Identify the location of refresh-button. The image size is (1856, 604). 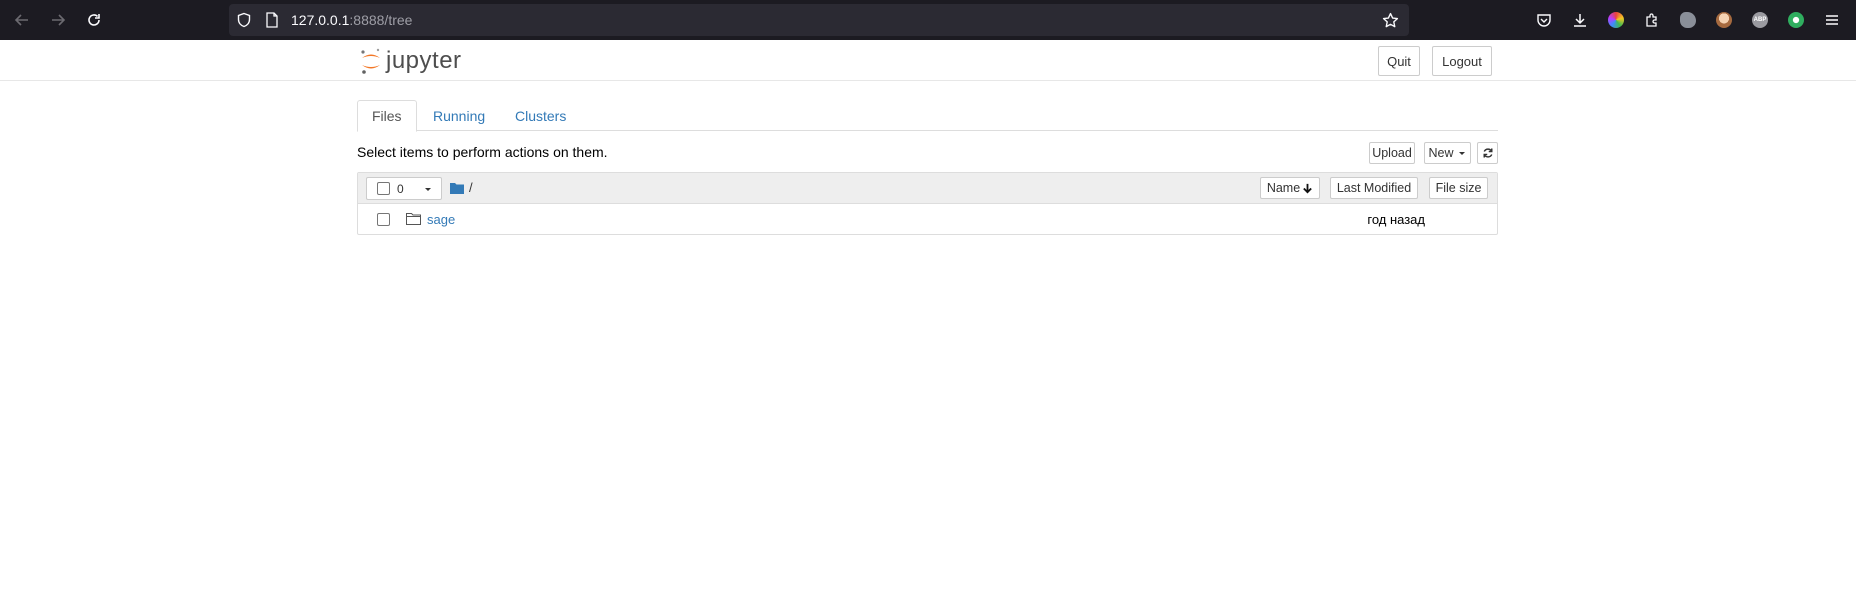
(1487, 153).